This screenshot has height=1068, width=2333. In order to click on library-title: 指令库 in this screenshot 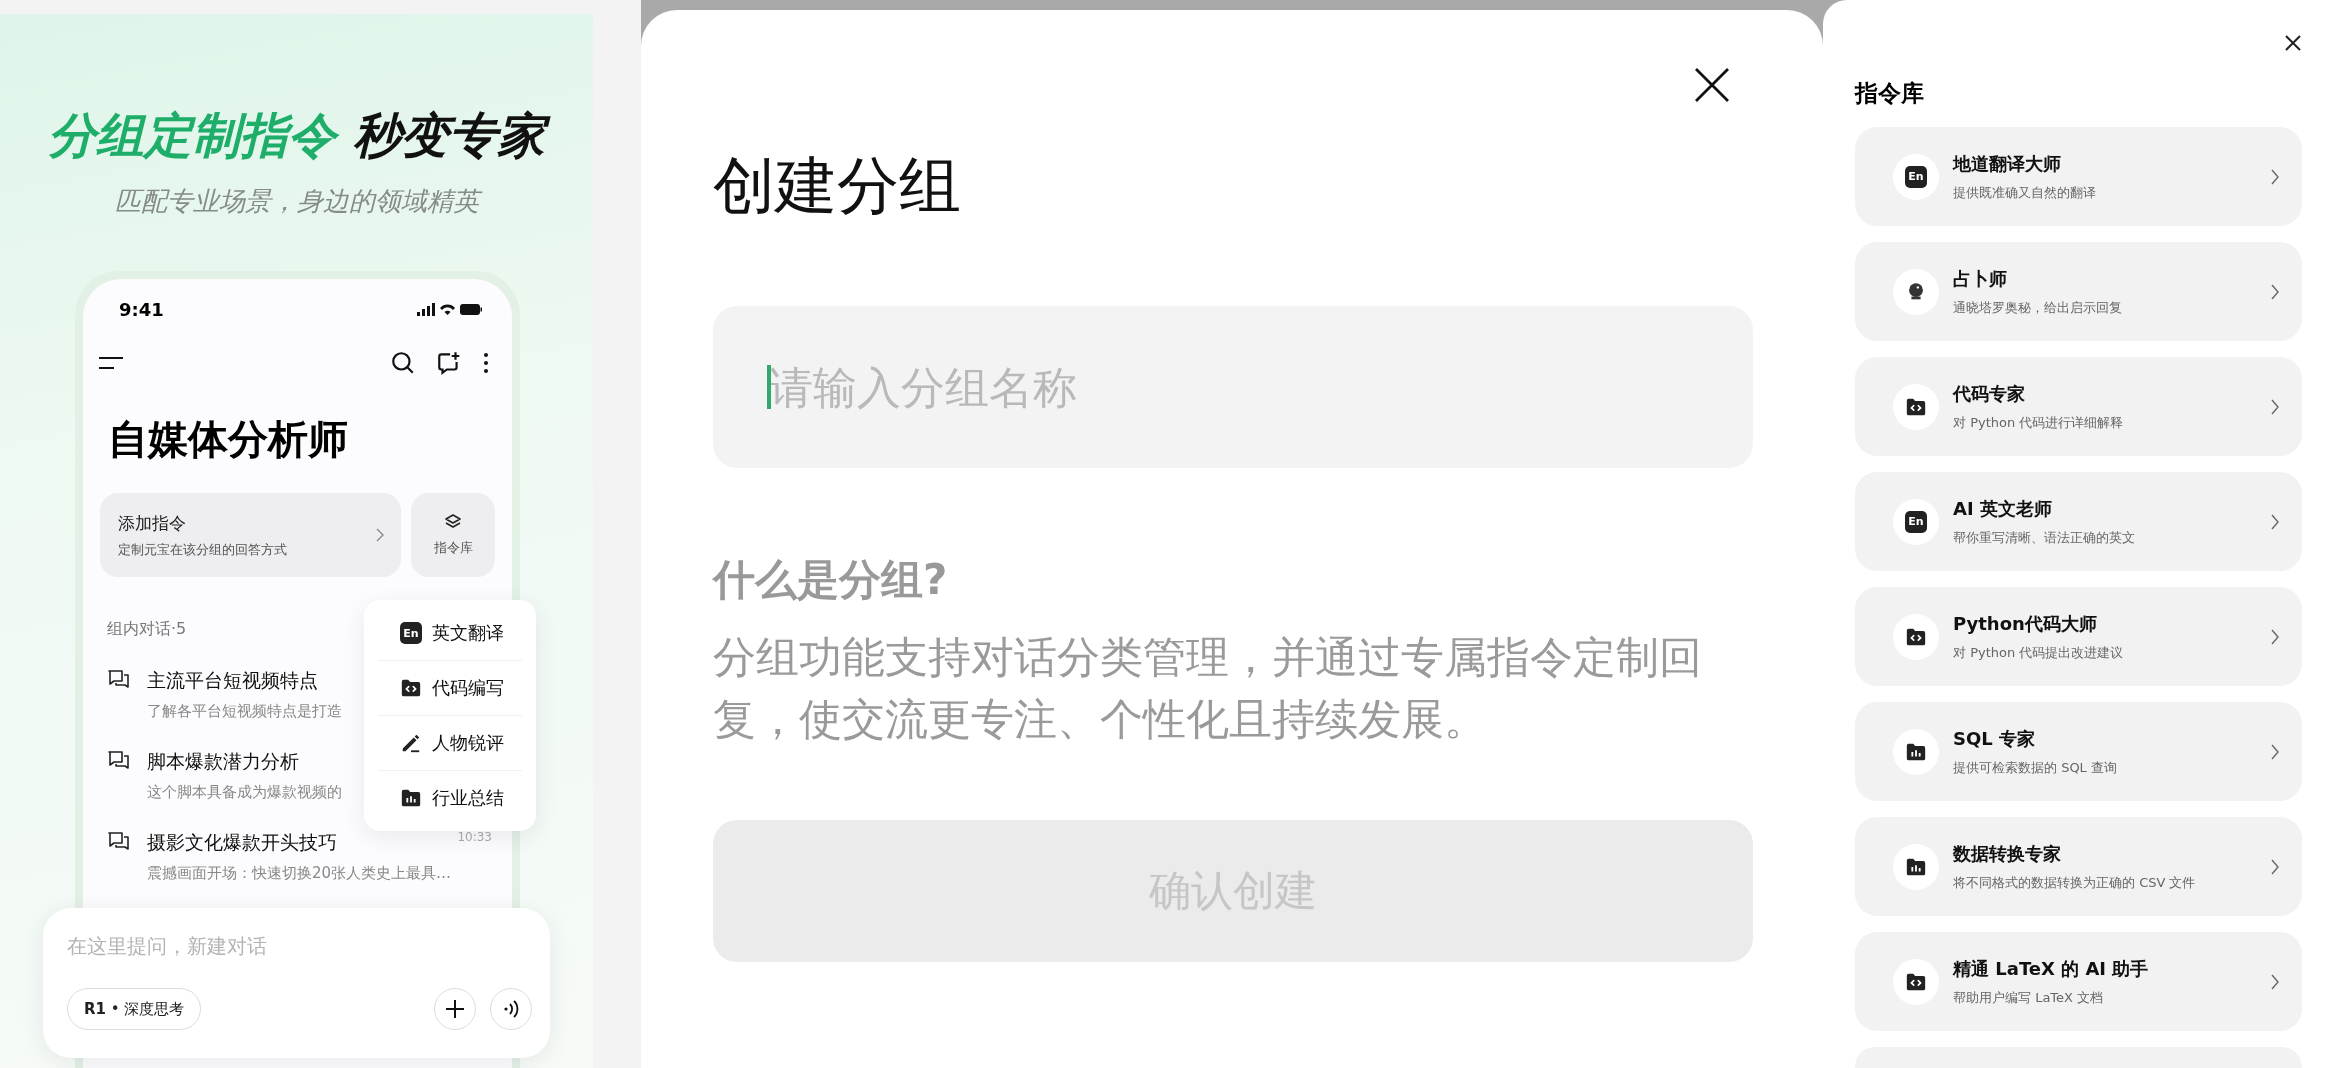, I will do `click(1890, 93)`.